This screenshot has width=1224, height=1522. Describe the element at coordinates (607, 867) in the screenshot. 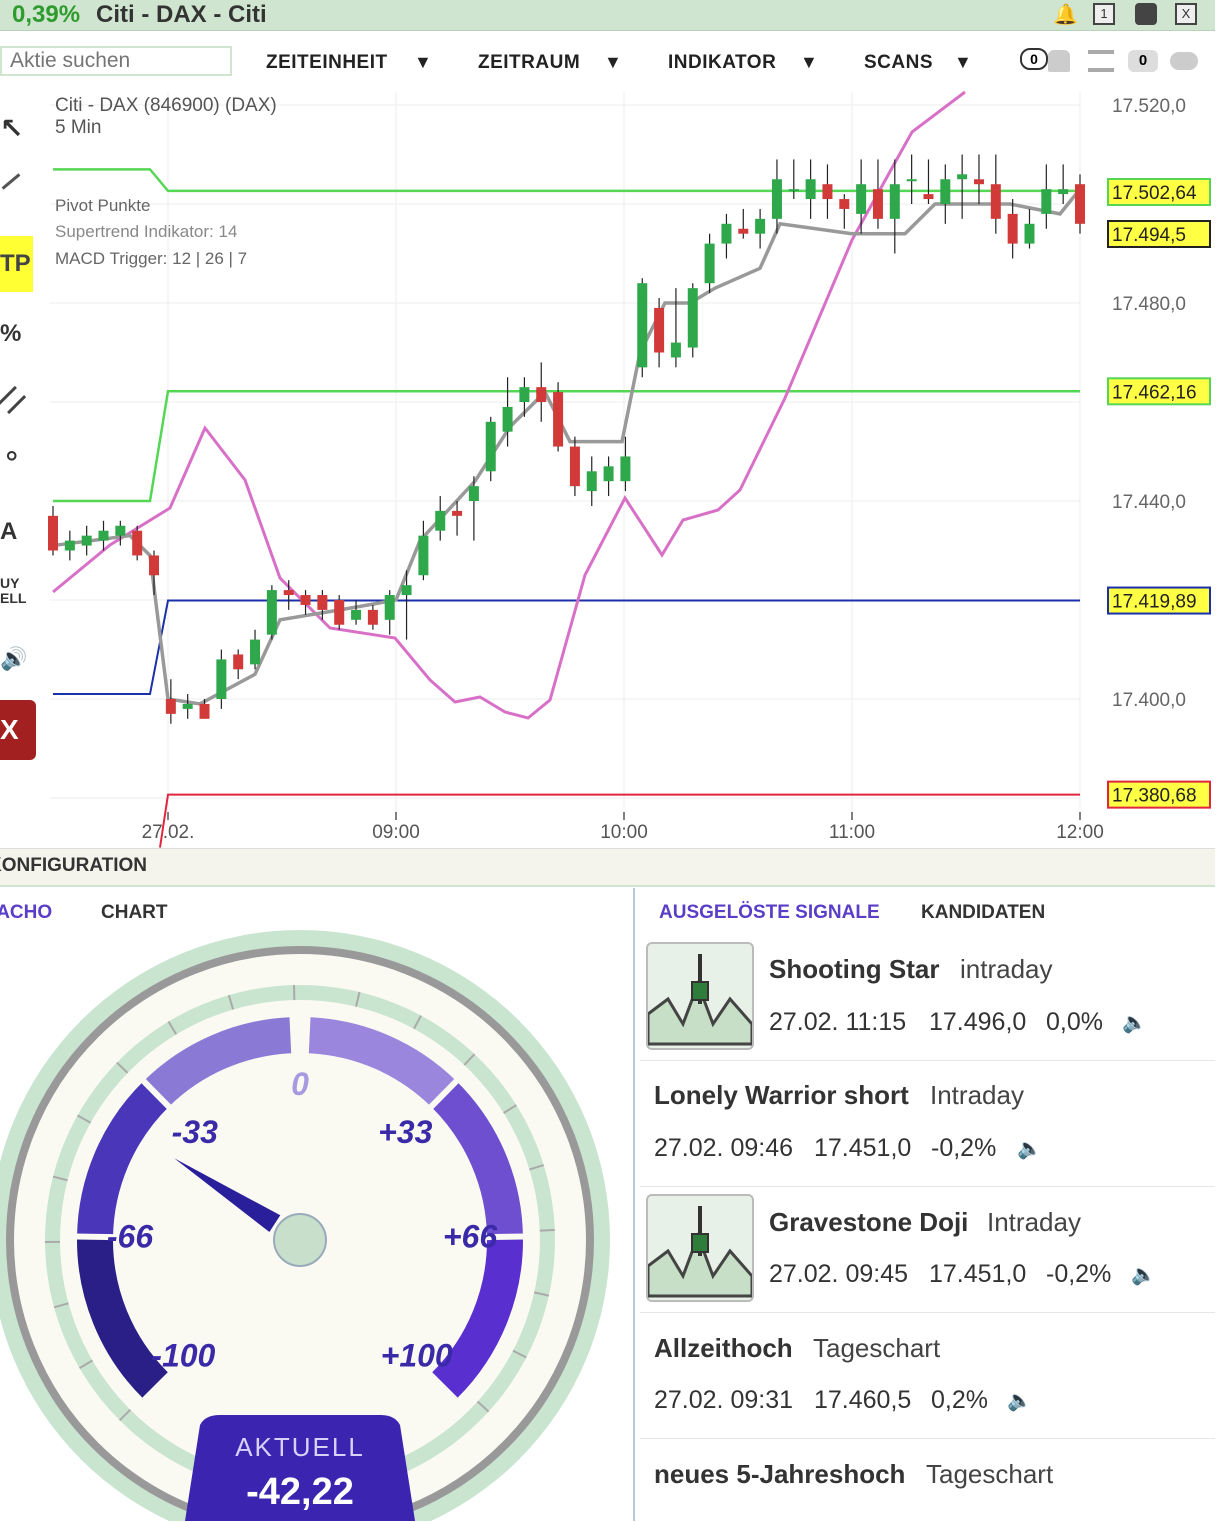

I see `configuration-bar: KONFIGURATION` at that location.